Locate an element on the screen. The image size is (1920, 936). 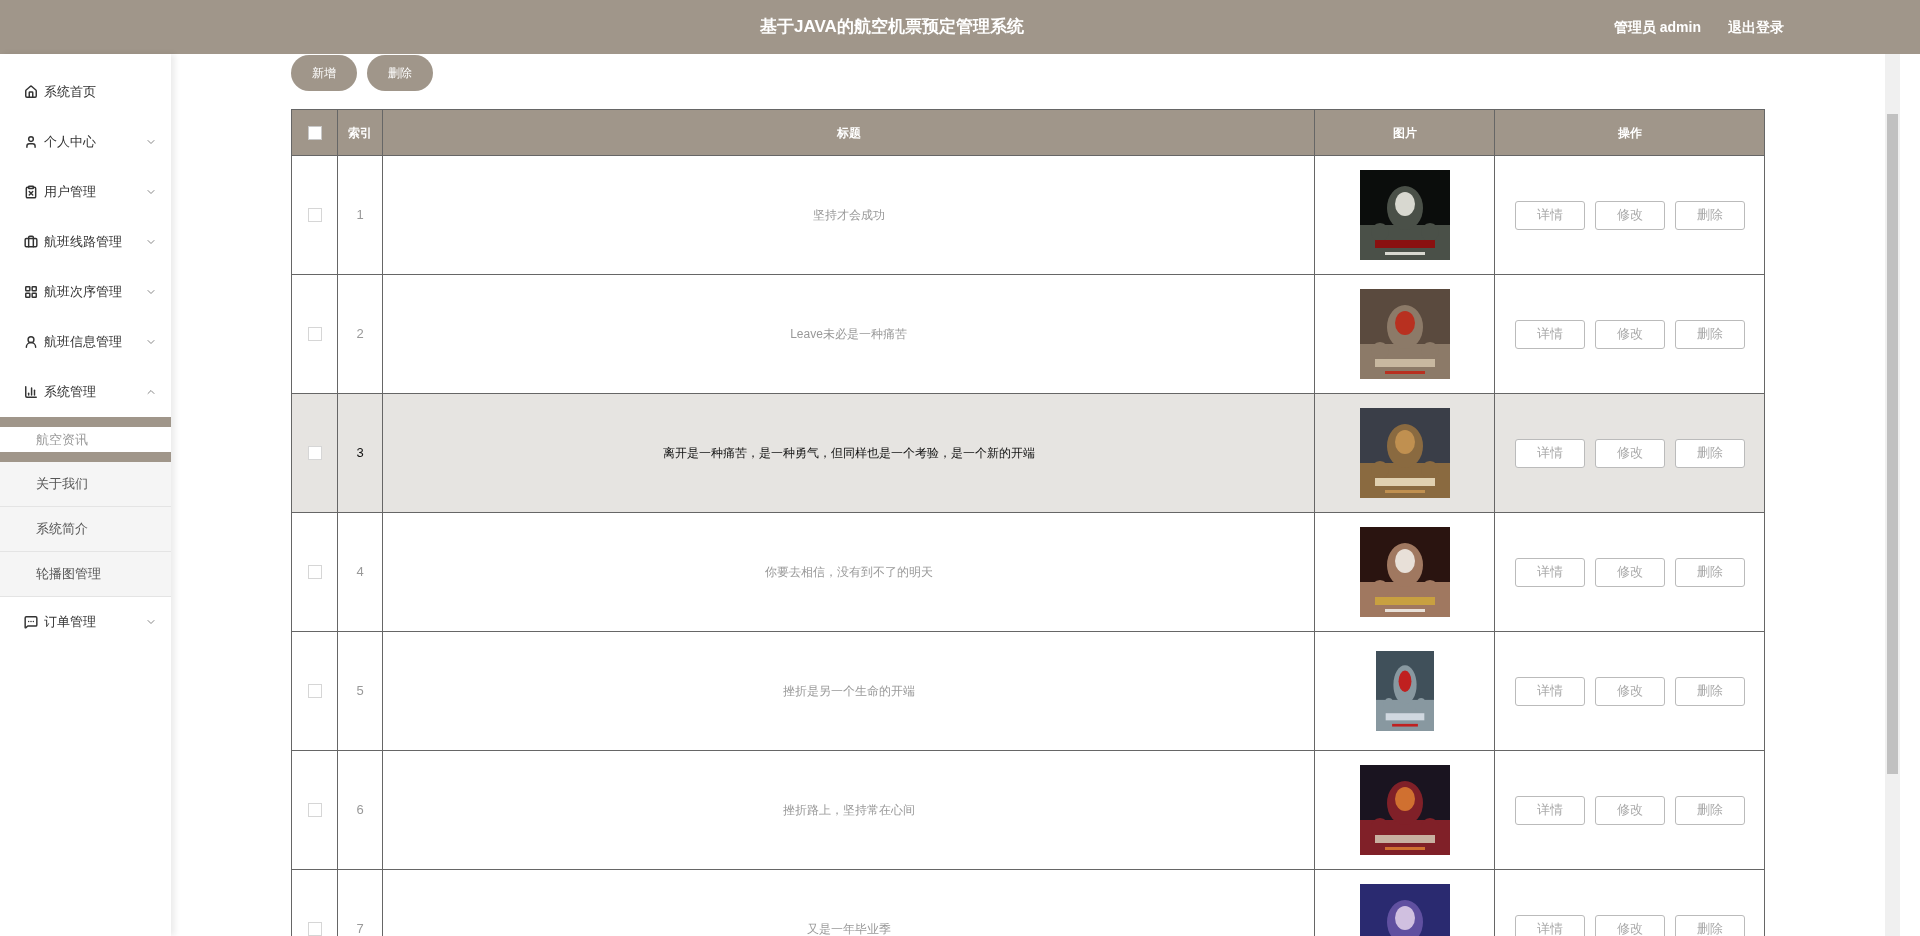
clipboard-icon is located at coordinates (31, 192).